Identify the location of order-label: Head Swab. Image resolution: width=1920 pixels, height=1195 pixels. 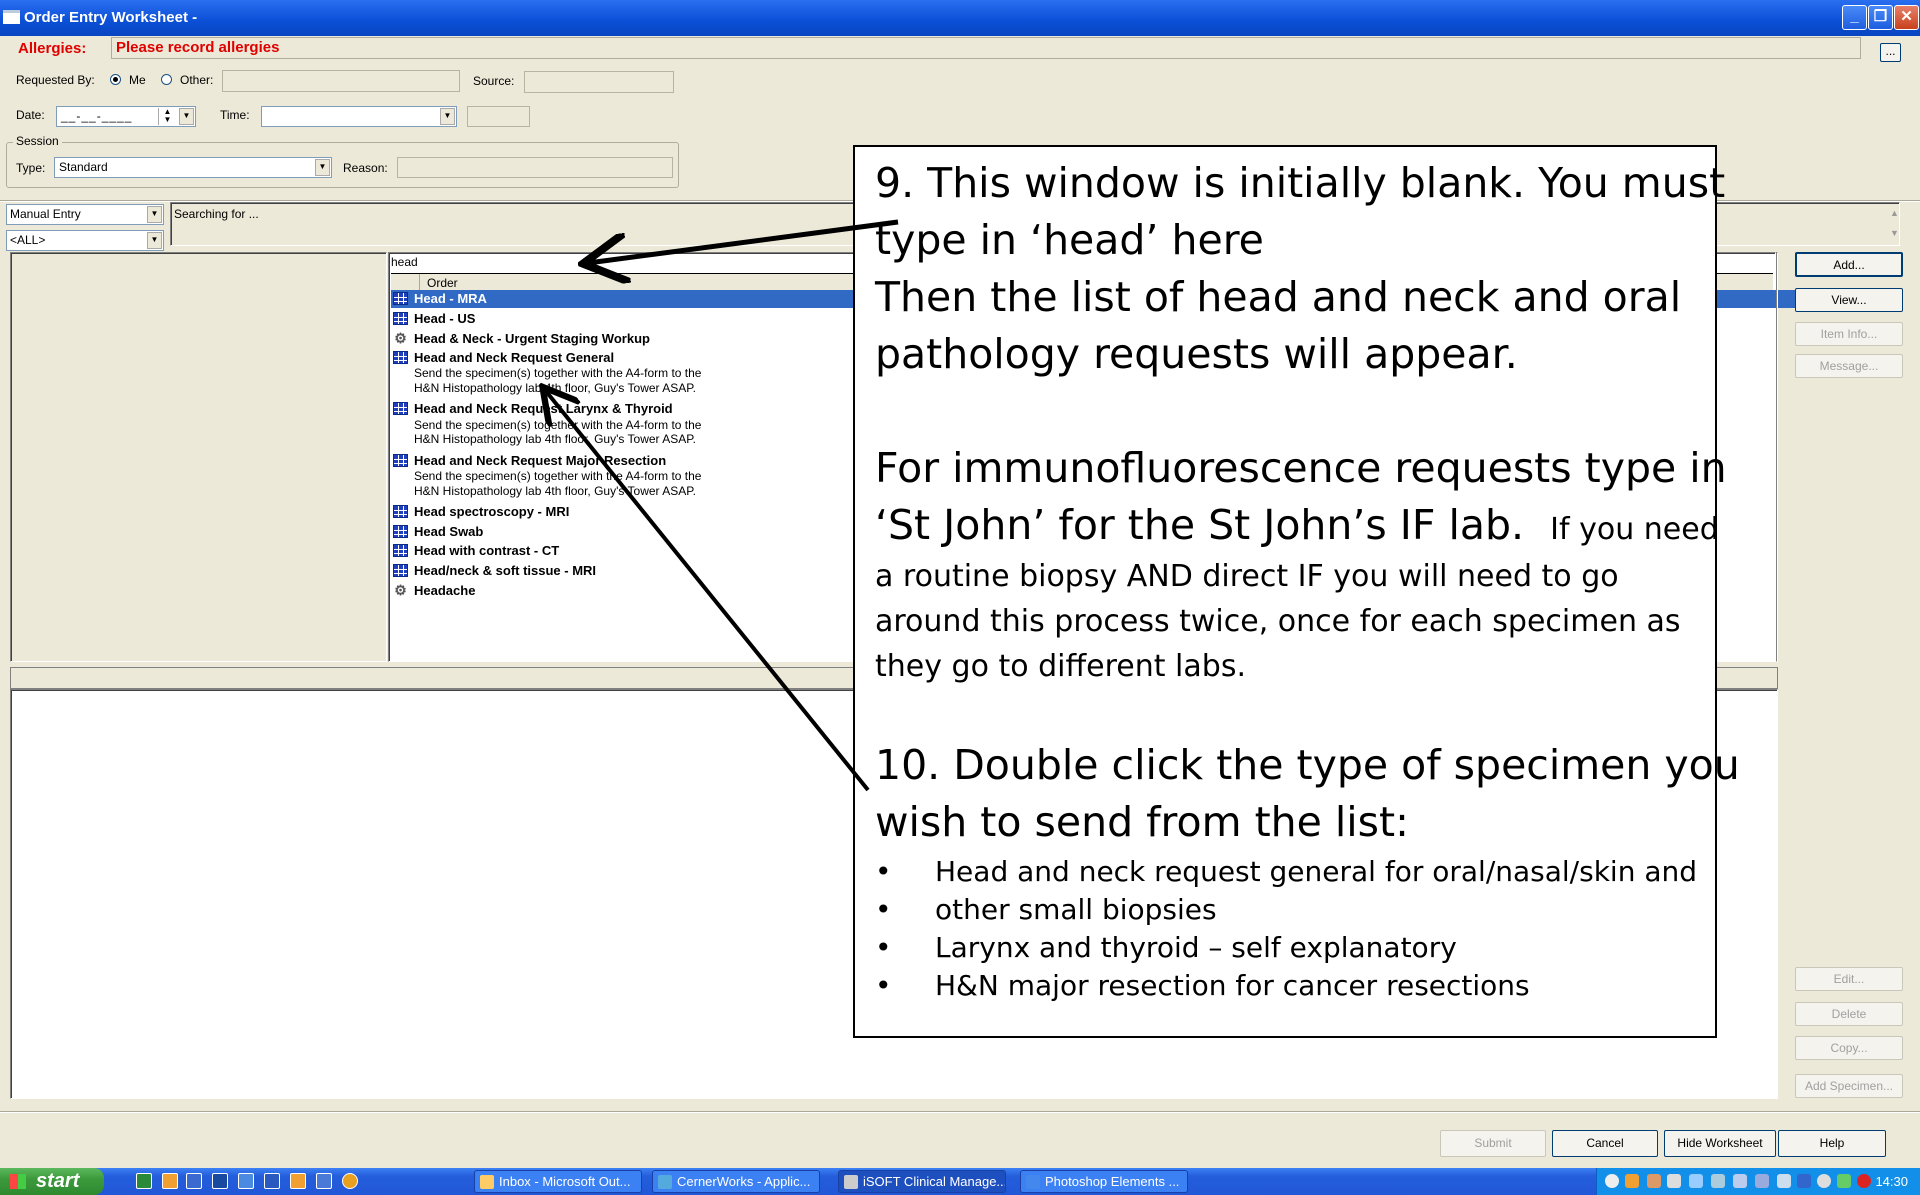
(449, 531).